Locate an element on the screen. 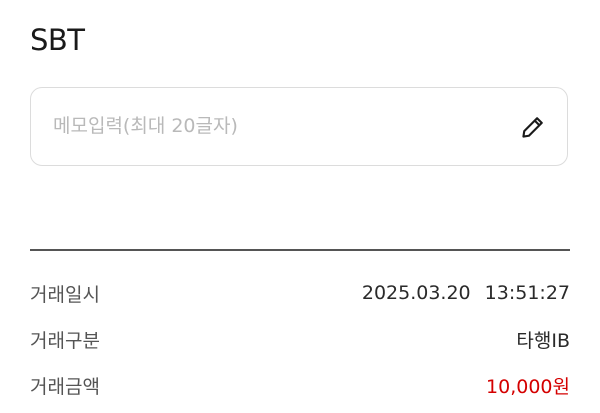 This screenshot has height=413, width=600. transaction-datetime-value: 2025.03.20 13:51:27 is located at coordinates (466, 293).